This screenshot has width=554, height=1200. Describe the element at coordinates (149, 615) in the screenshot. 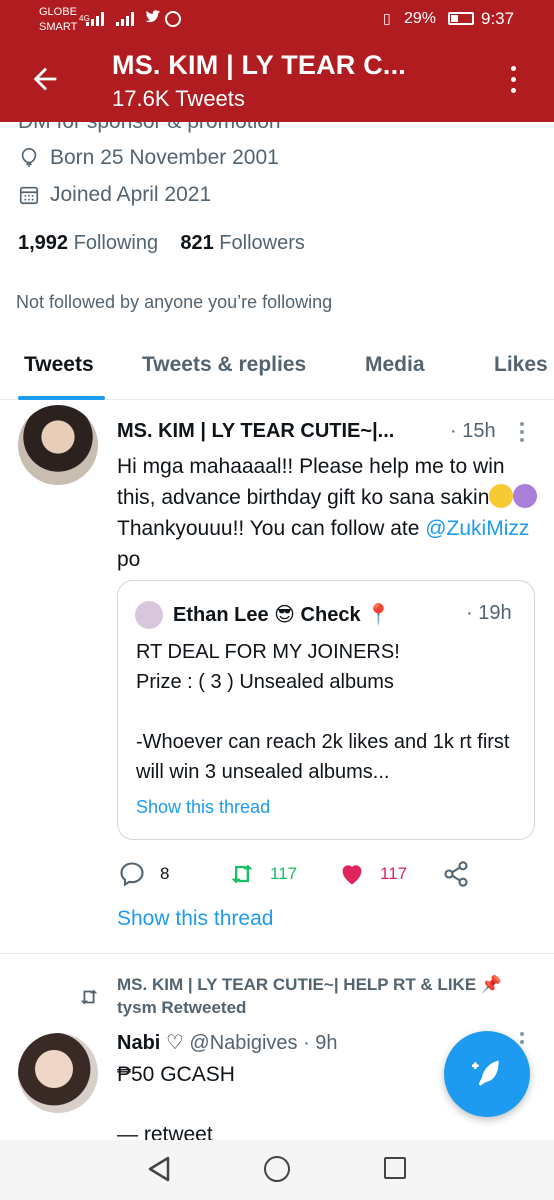

I see `quoted-author-avatar` at that location.